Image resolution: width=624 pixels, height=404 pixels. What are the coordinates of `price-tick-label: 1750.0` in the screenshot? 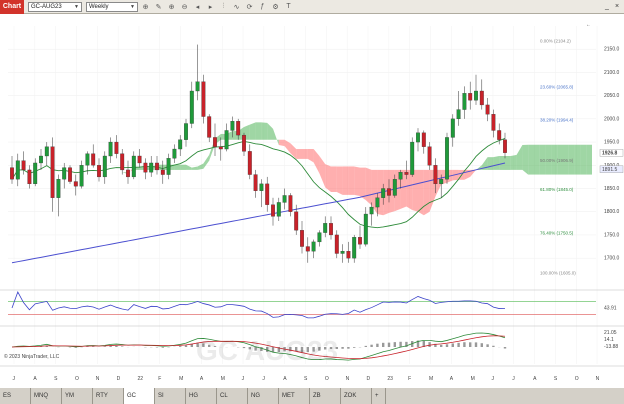 It's located at (612, 235).